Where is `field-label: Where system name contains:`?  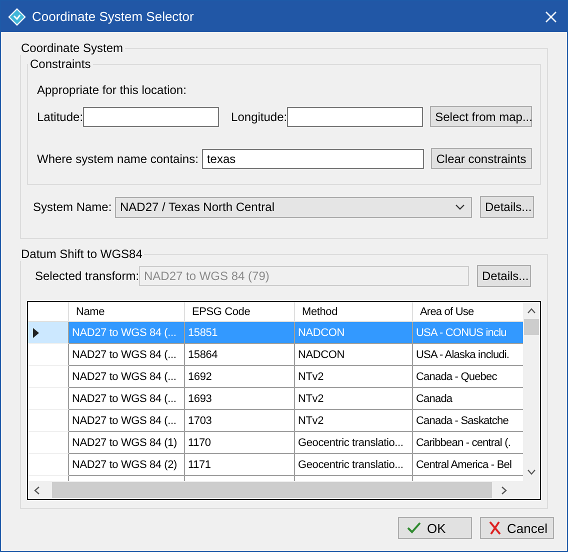 field-label: Where system name contains: is located at coordinates (118, 159).